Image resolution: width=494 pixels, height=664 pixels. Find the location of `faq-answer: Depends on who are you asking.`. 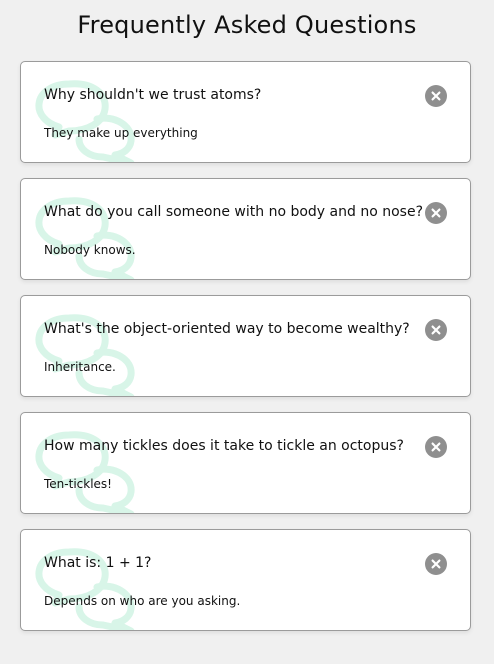

faq-answer: Depends on who are you asking. is located at coordinates (142, 601).